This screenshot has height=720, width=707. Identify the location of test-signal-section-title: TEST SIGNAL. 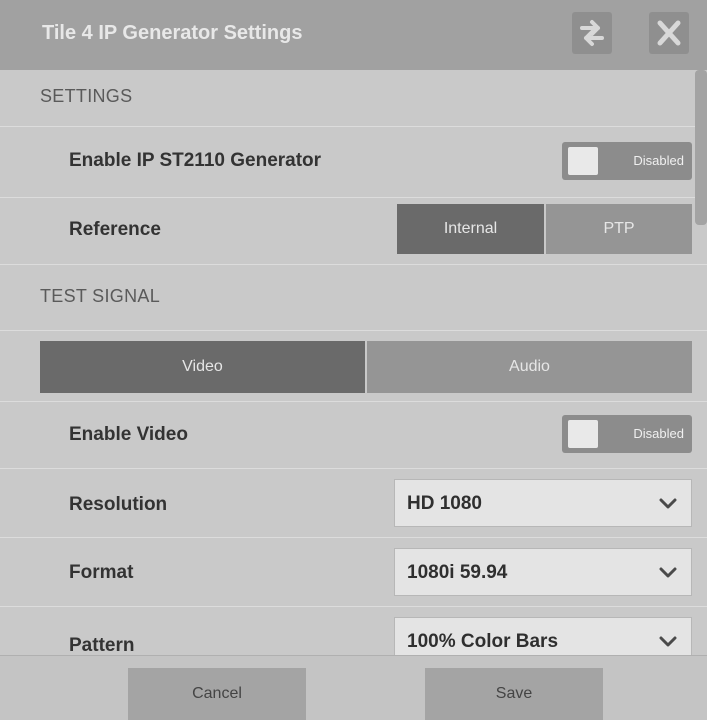
(100, 296).